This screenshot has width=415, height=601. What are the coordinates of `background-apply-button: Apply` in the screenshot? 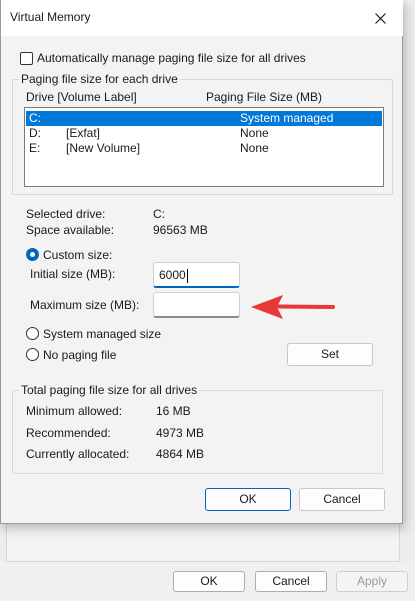 It's located at (372, 581).